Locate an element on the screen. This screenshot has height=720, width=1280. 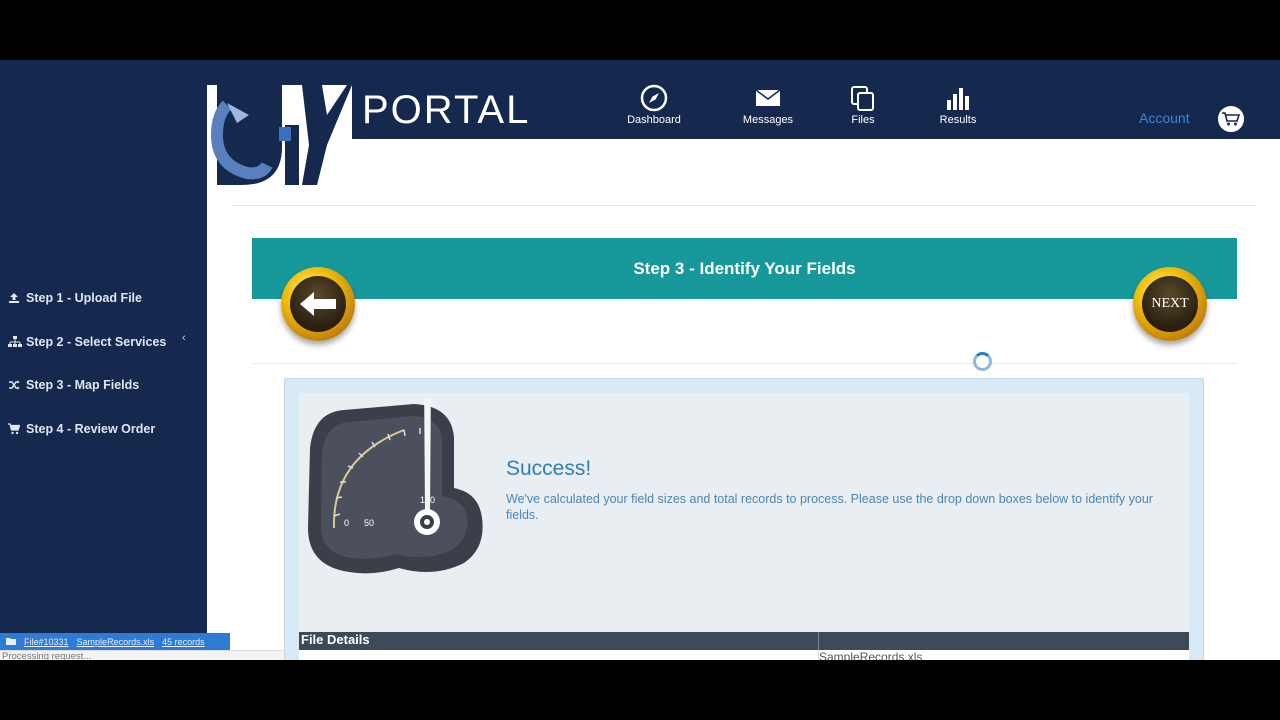
nav-label: Messages is located at coordinates (768, 120).